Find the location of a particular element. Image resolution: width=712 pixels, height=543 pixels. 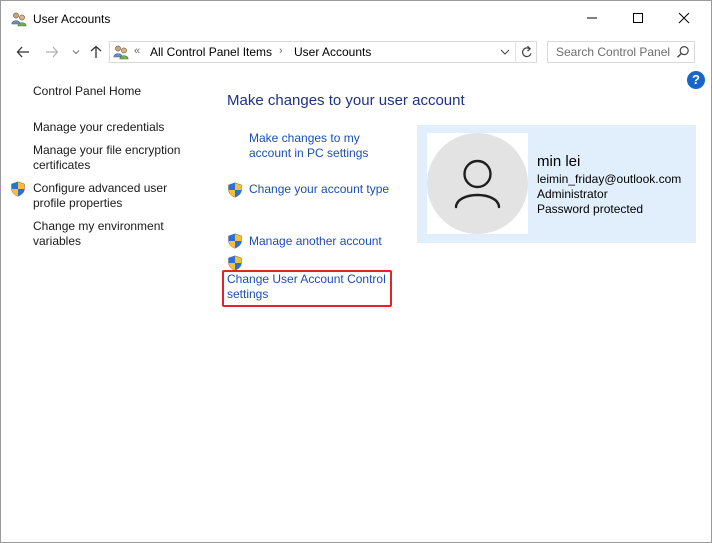

recent-locations-button is located at coordinates (76, 52).